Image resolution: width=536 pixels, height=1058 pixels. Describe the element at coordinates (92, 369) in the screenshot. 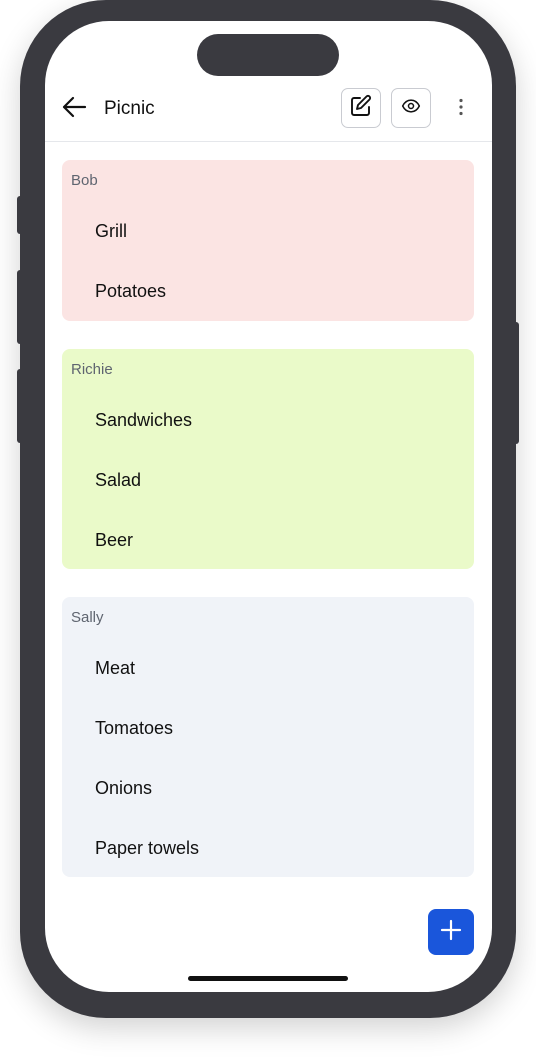

I see `group-name: Richie` at that location.